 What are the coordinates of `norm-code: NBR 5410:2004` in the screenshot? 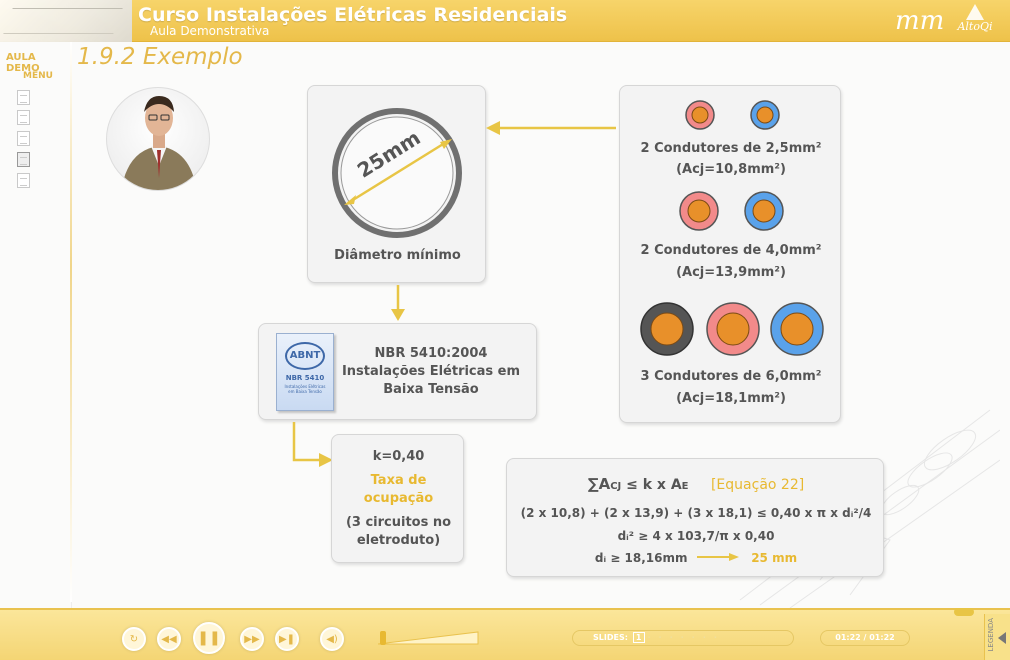 It's located at (431, 353).